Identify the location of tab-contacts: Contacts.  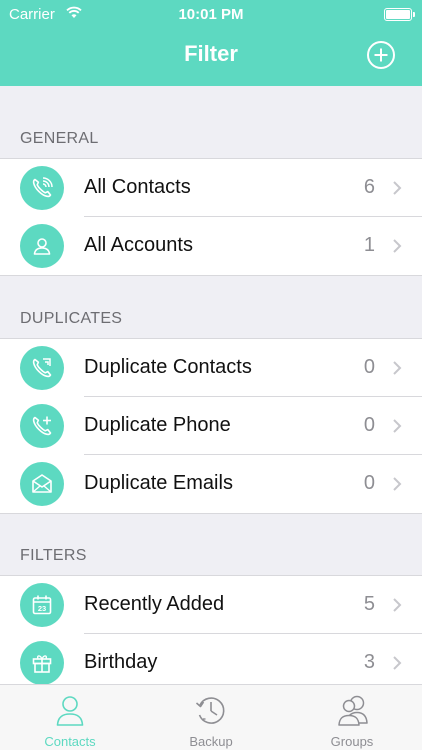
(70, 717).